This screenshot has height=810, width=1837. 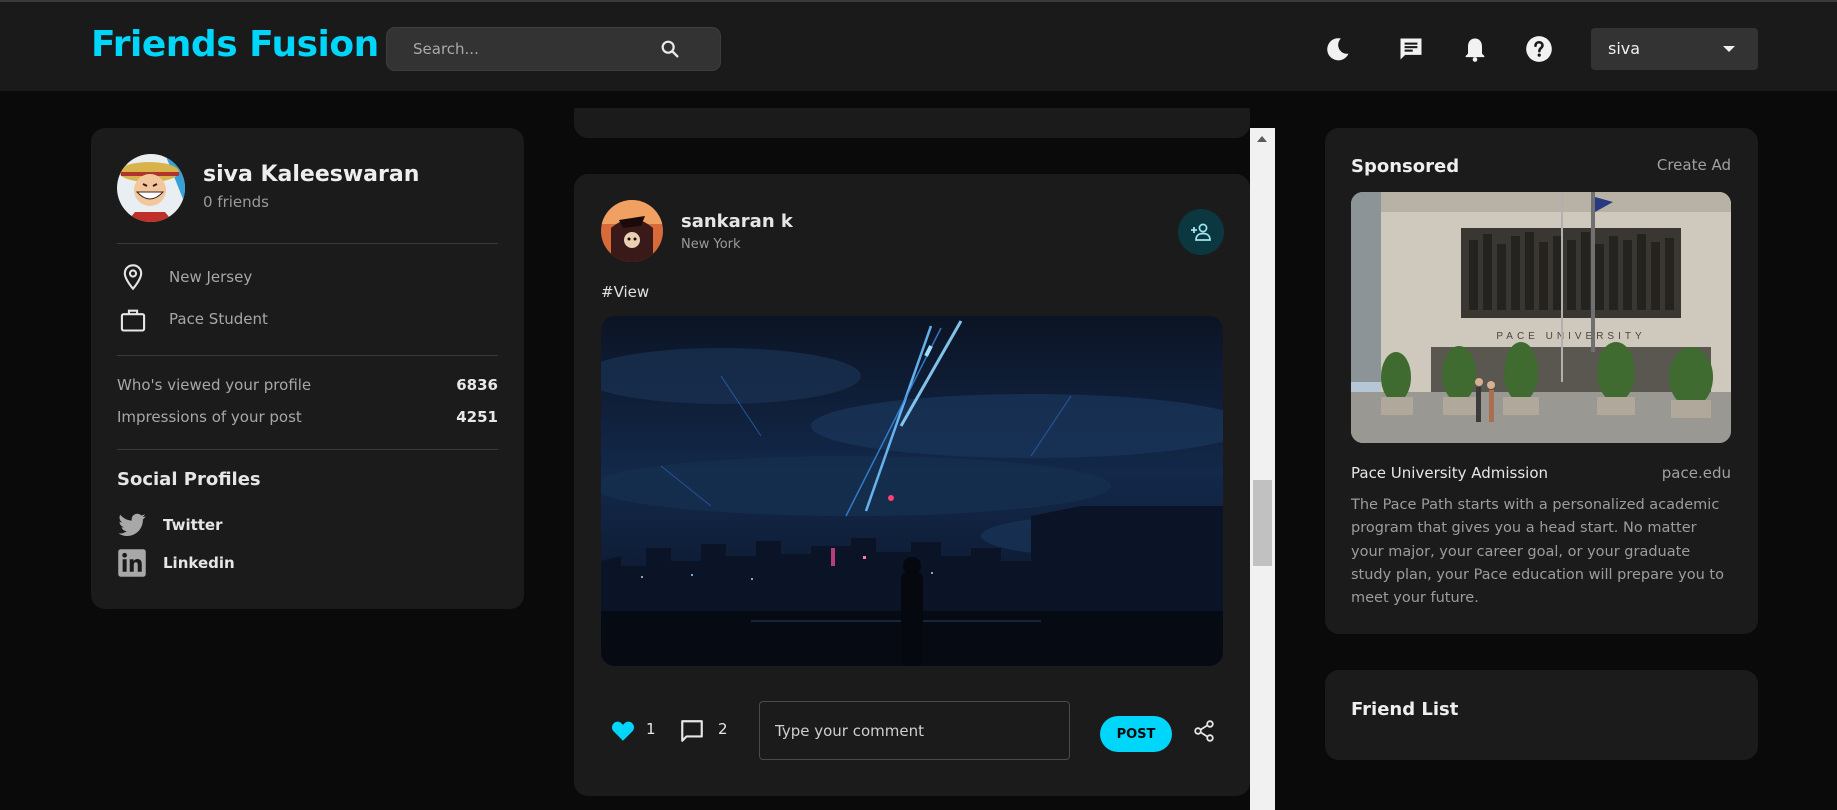 What do you see at coordinates (1449, 473) in the screenshot?
I see `ad-name: Pace University Admission` at bounding box center [1449, 473].